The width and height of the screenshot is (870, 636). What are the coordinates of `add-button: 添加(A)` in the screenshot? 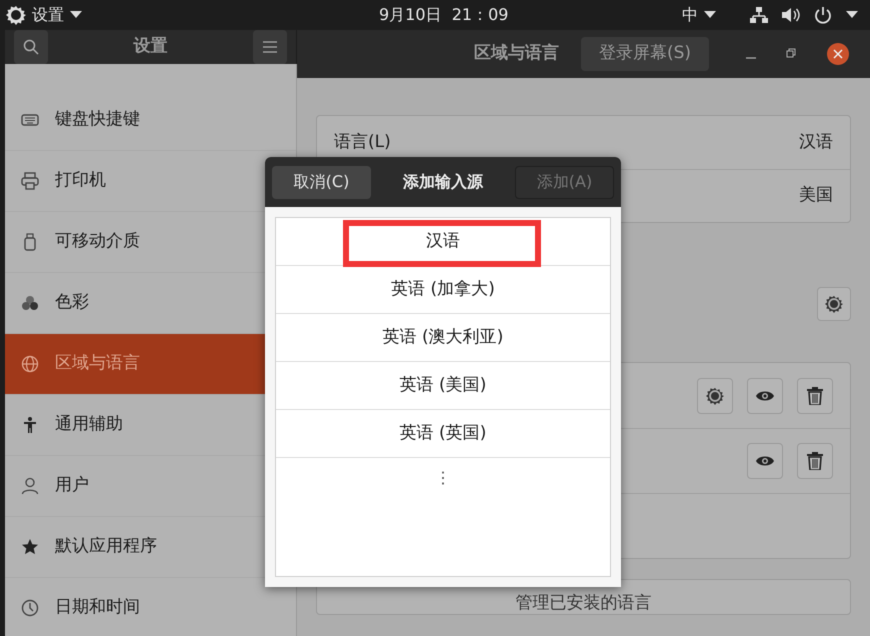 It's located at (564, 182).